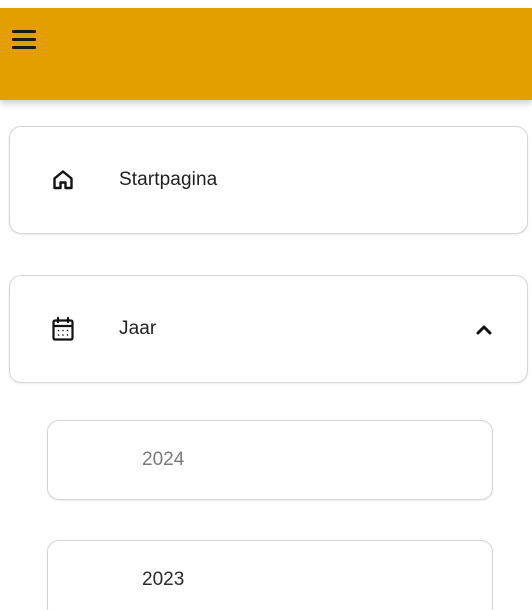 The image size is (532, 610). What do you see at coordinates (270, 575) in the screenshot?
I see `year-option-2023: 2023` at bounding box center [270, 575].